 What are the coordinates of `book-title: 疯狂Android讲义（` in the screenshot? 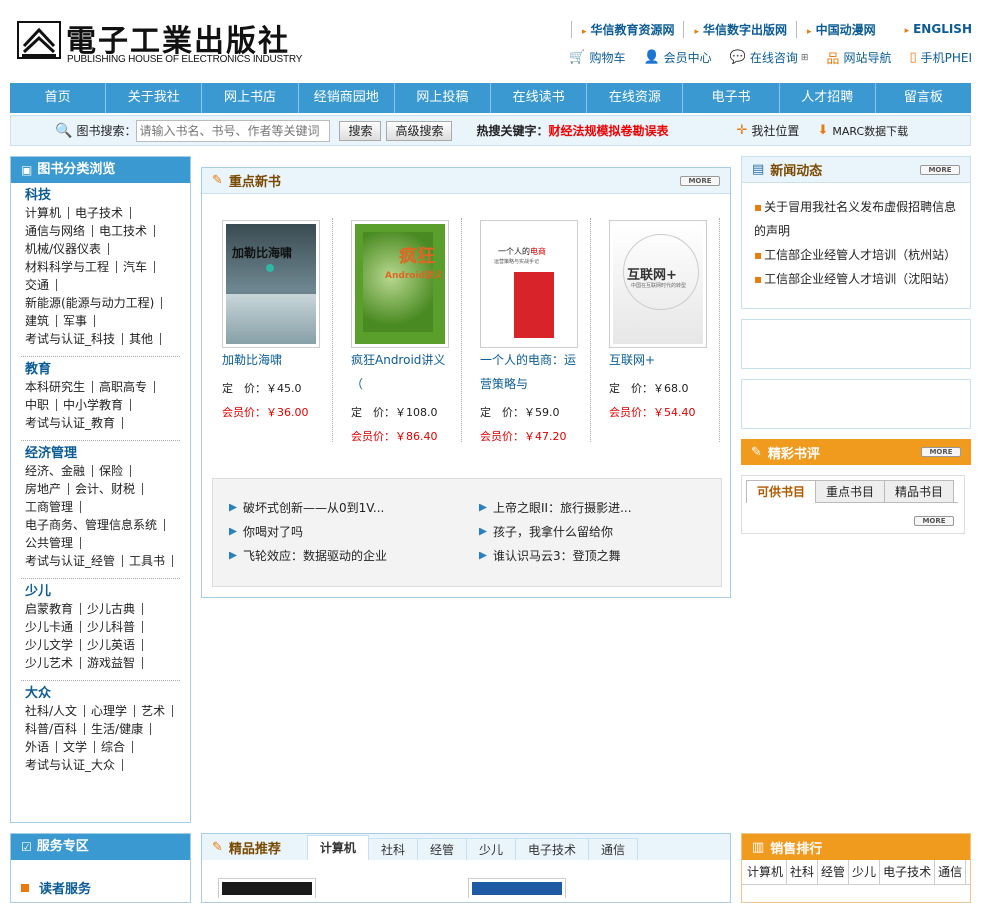 It's located at (403, 372).